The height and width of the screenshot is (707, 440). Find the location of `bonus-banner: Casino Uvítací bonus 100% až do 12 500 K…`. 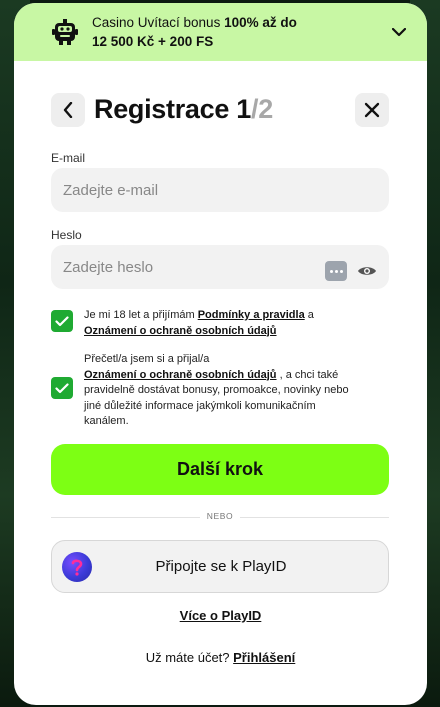

bonus-banner: Casino Uvítací bonus 100% až do 12 500 K… is located at coordinates (220, 32).